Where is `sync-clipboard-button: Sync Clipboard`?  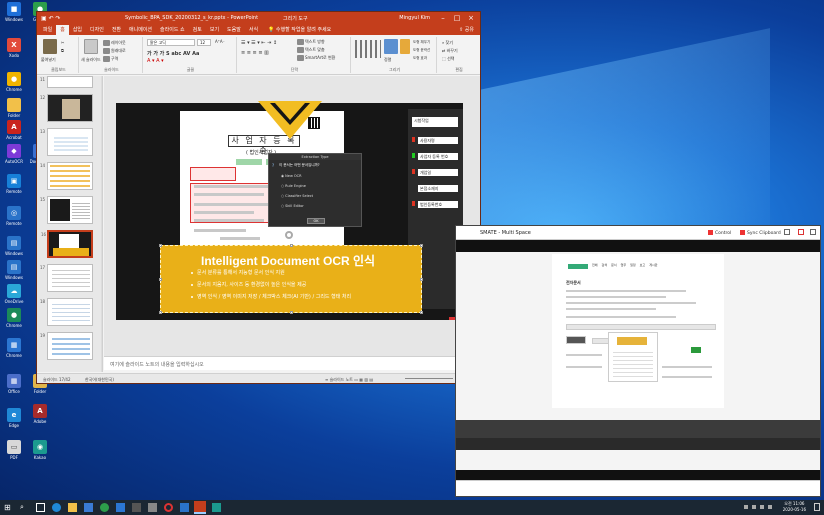
sync-clipboard-button: Sync Clipboard is located at coordinates (760, 233).